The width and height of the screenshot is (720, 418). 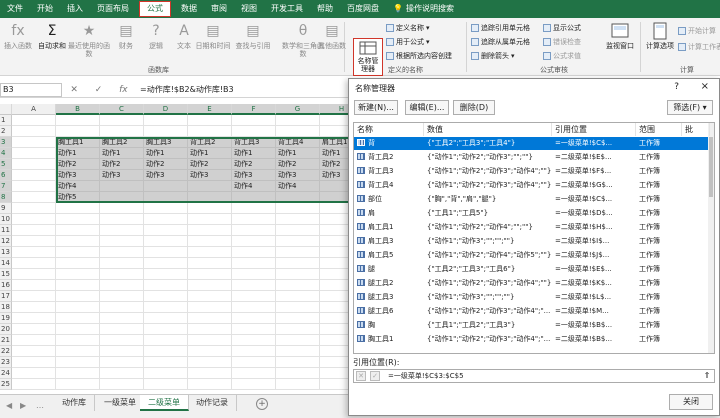 What do you see at coordinates (705, 86) in the screenshot?
I see `close-icon: ×` at bounding box center [705, 86].